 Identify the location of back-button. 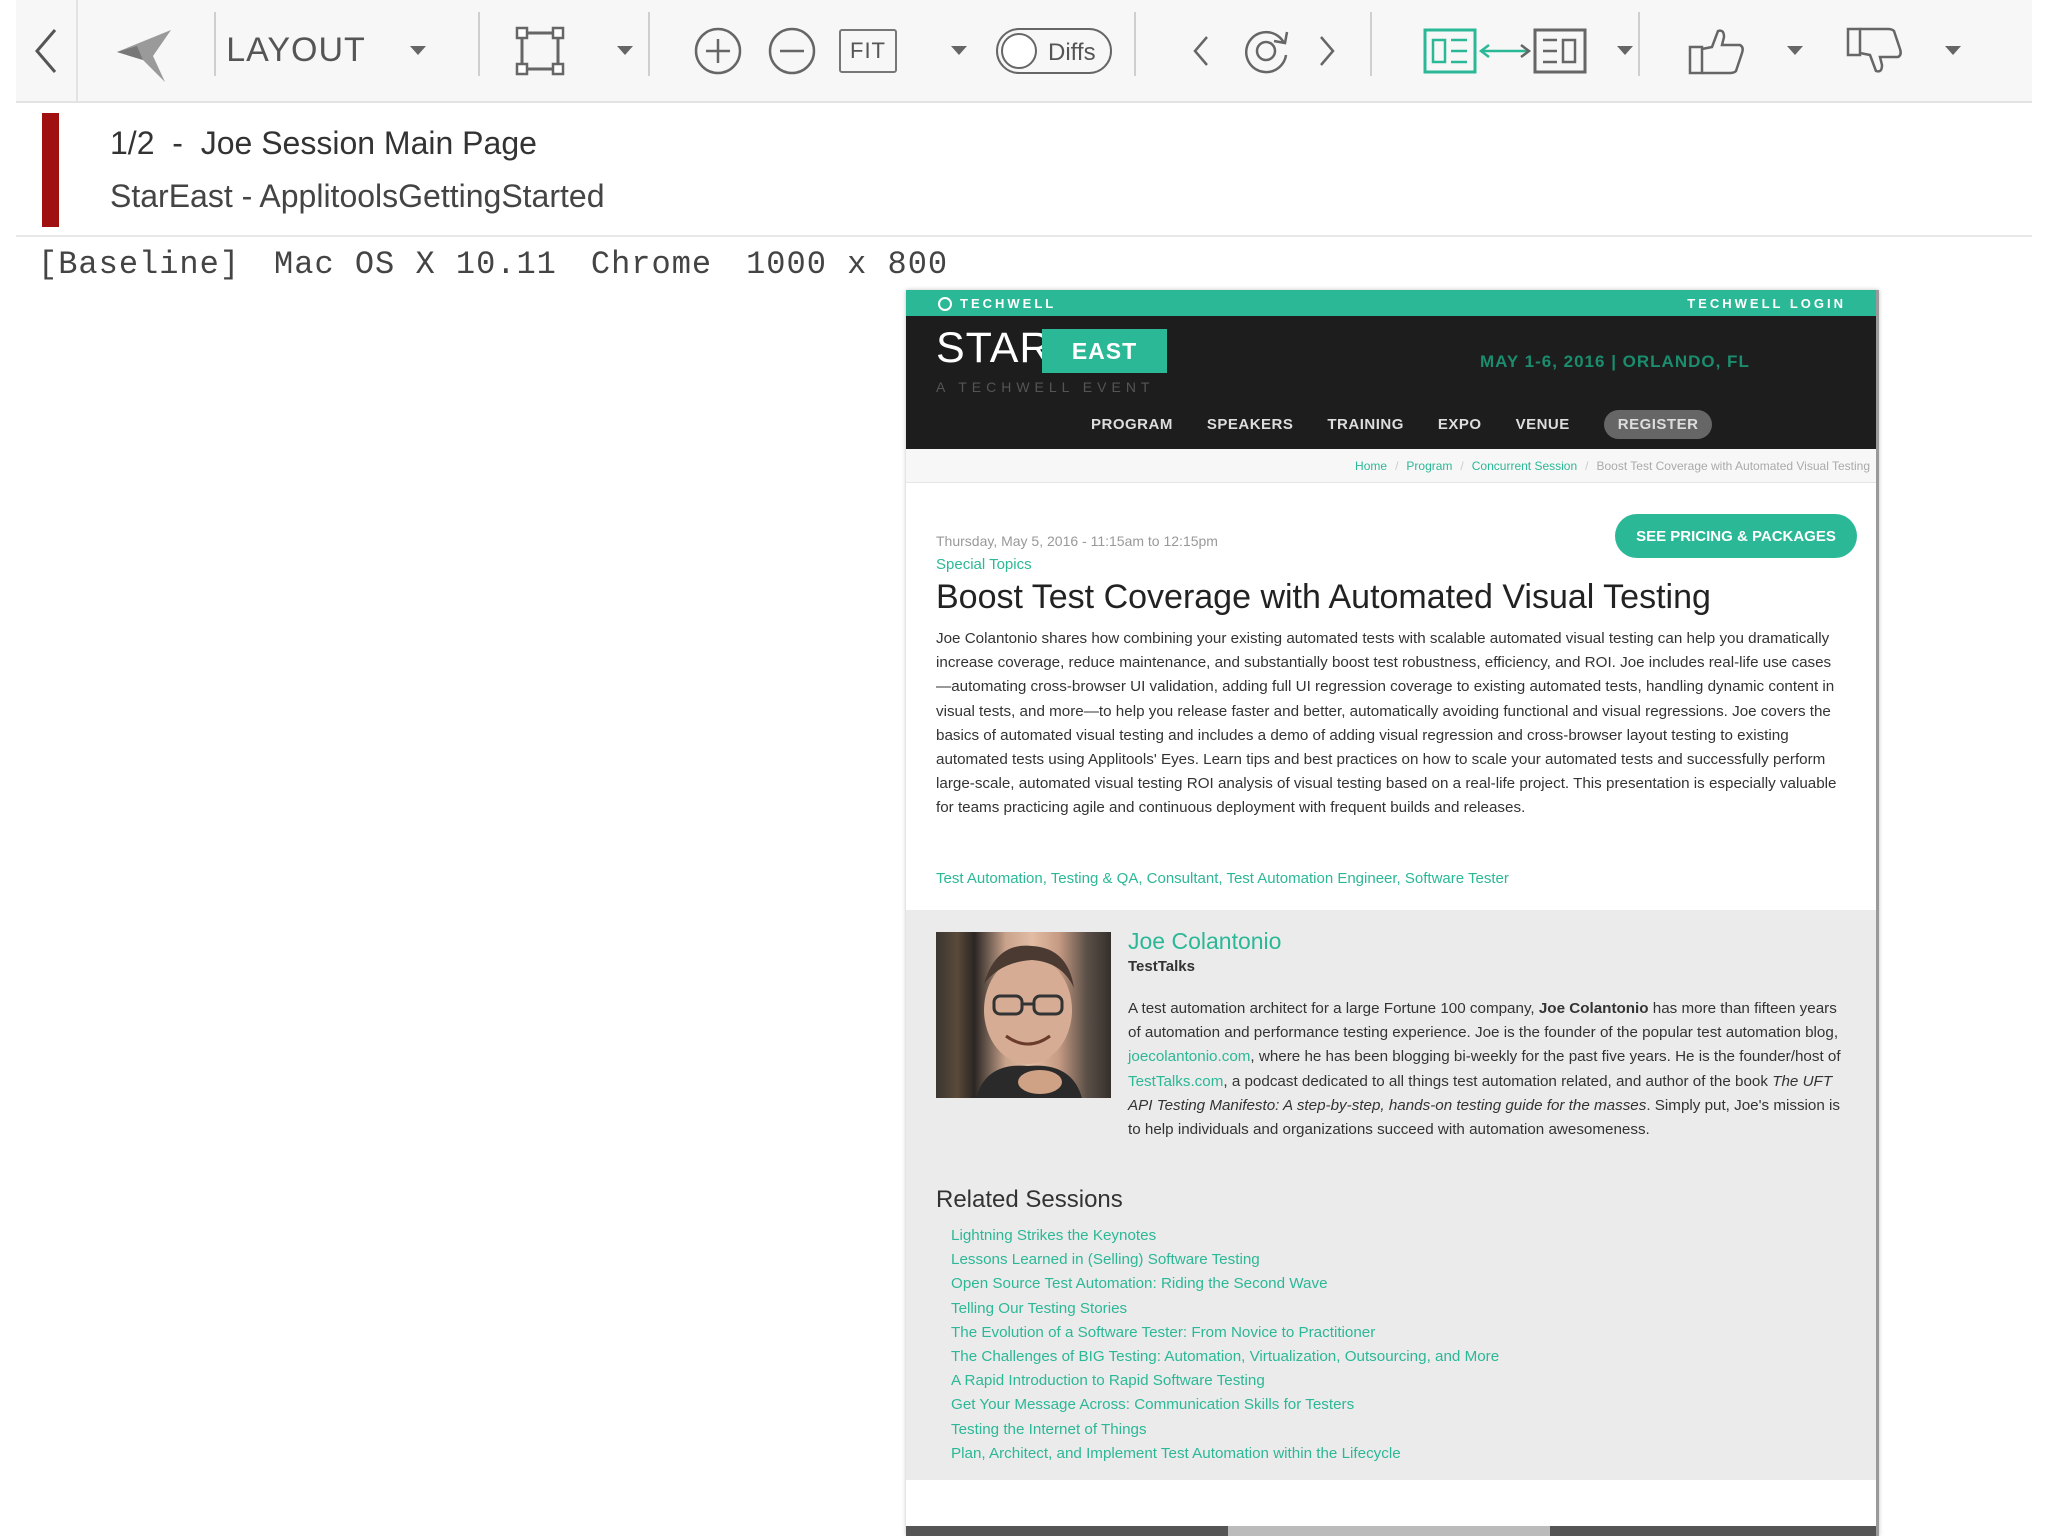
(47, 50).